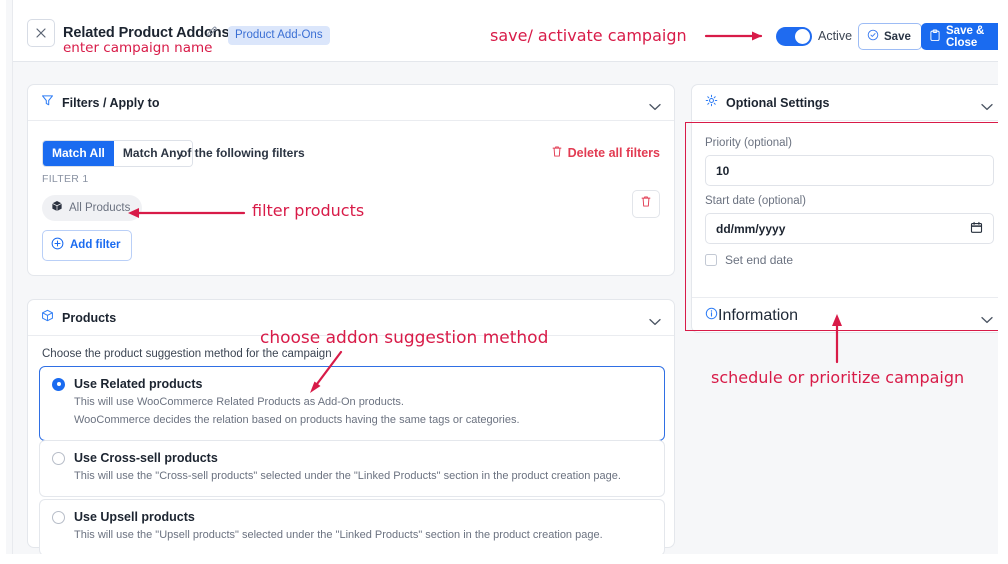  I want to click on information-section-header: Information, so click(845, 315).